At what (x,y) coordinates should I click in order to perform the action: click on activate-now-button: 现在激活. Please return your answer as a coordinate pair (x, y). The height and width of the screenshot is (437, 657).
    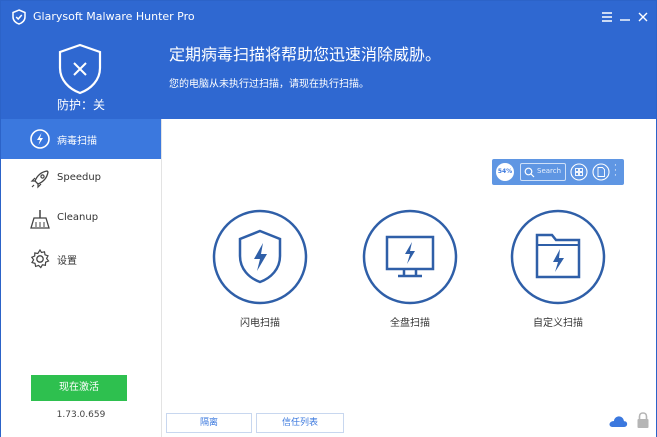
    Looking at the image, I should click on (79, 388).